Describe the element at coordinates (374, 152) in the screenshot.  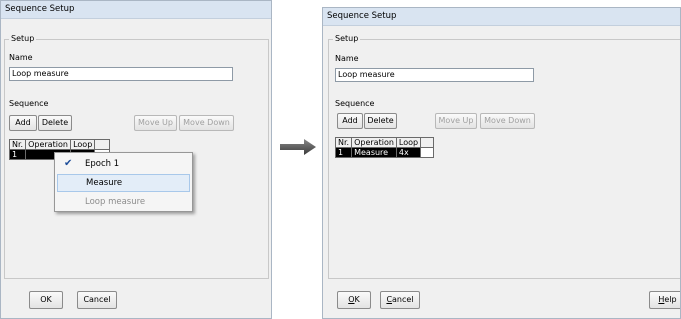
I see `right-row1-operation: Measure` at that location.